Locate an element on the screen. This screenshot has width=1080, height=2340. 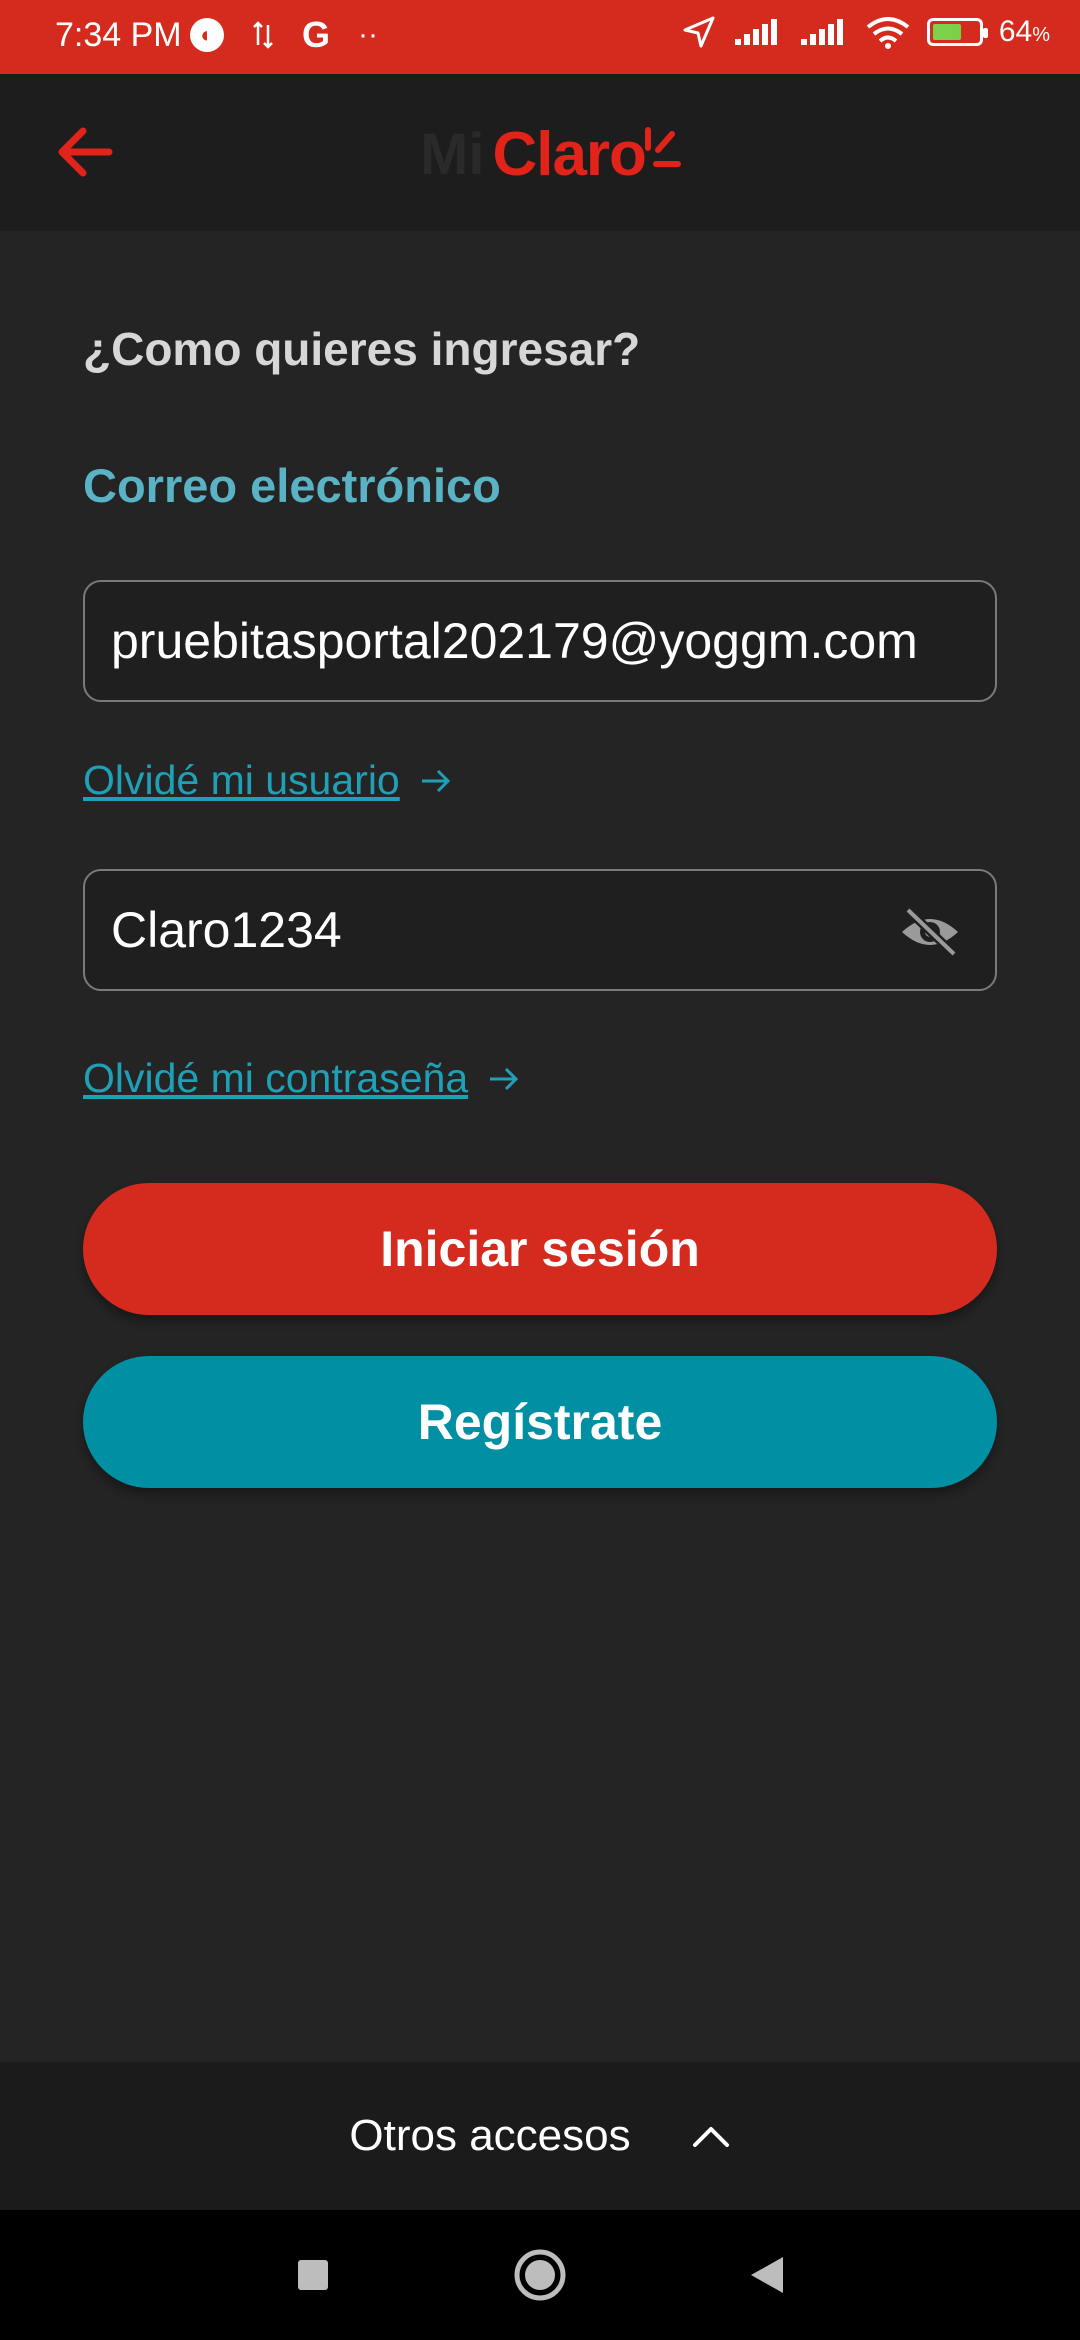
back-button is located at coordinates (85, 152).